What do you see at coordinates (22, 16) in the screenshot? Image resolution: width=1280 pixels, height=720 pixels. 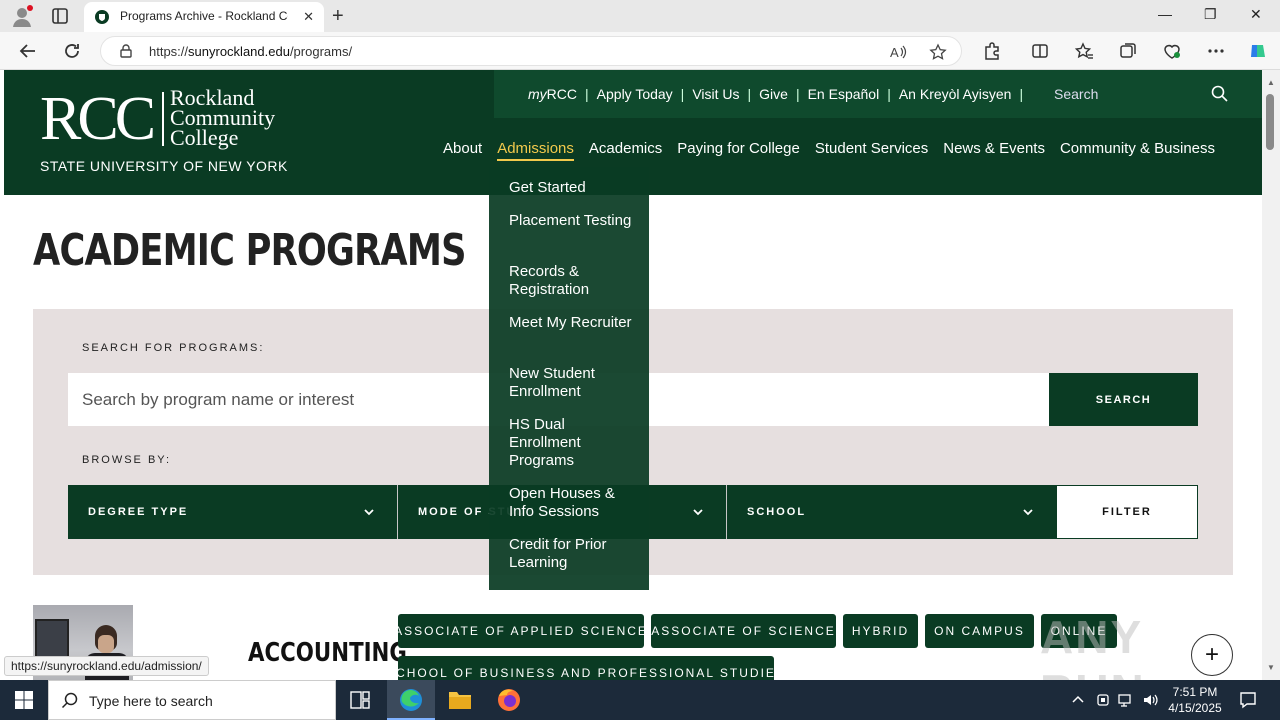 I see `profile-icon` at bounding box center [22, 16].